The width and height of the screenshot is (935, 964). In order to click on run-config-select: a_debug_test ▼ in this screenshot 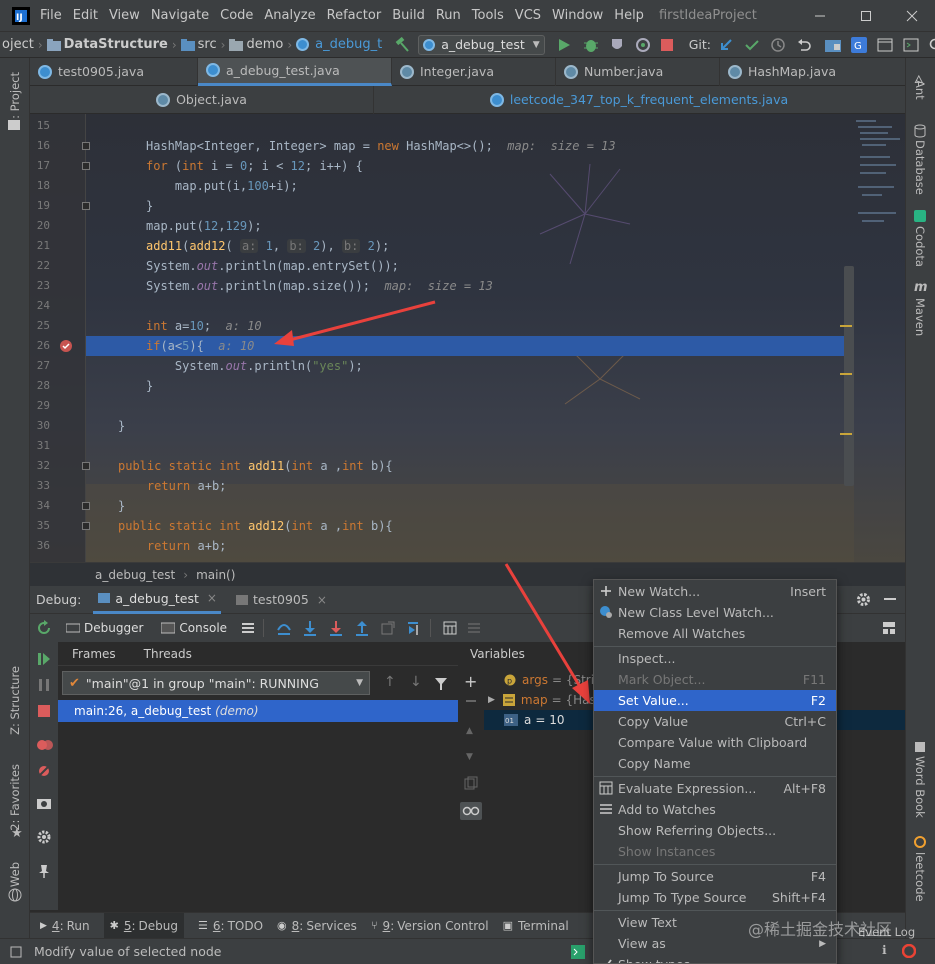, I will do `click(481, 44)`.